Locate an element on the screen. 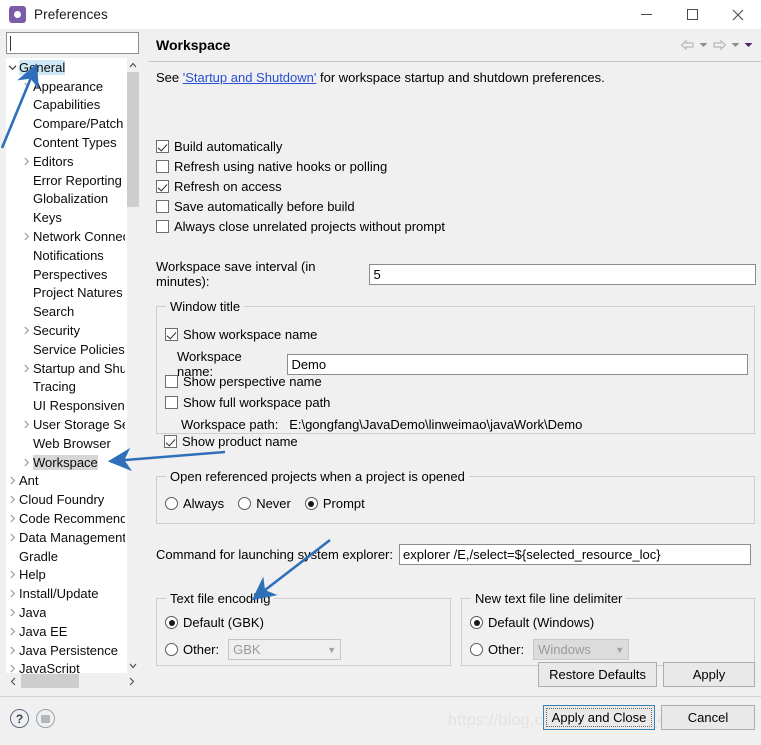  sidebar-item-install-update: Install/Update is located at coordinates (66, 593).